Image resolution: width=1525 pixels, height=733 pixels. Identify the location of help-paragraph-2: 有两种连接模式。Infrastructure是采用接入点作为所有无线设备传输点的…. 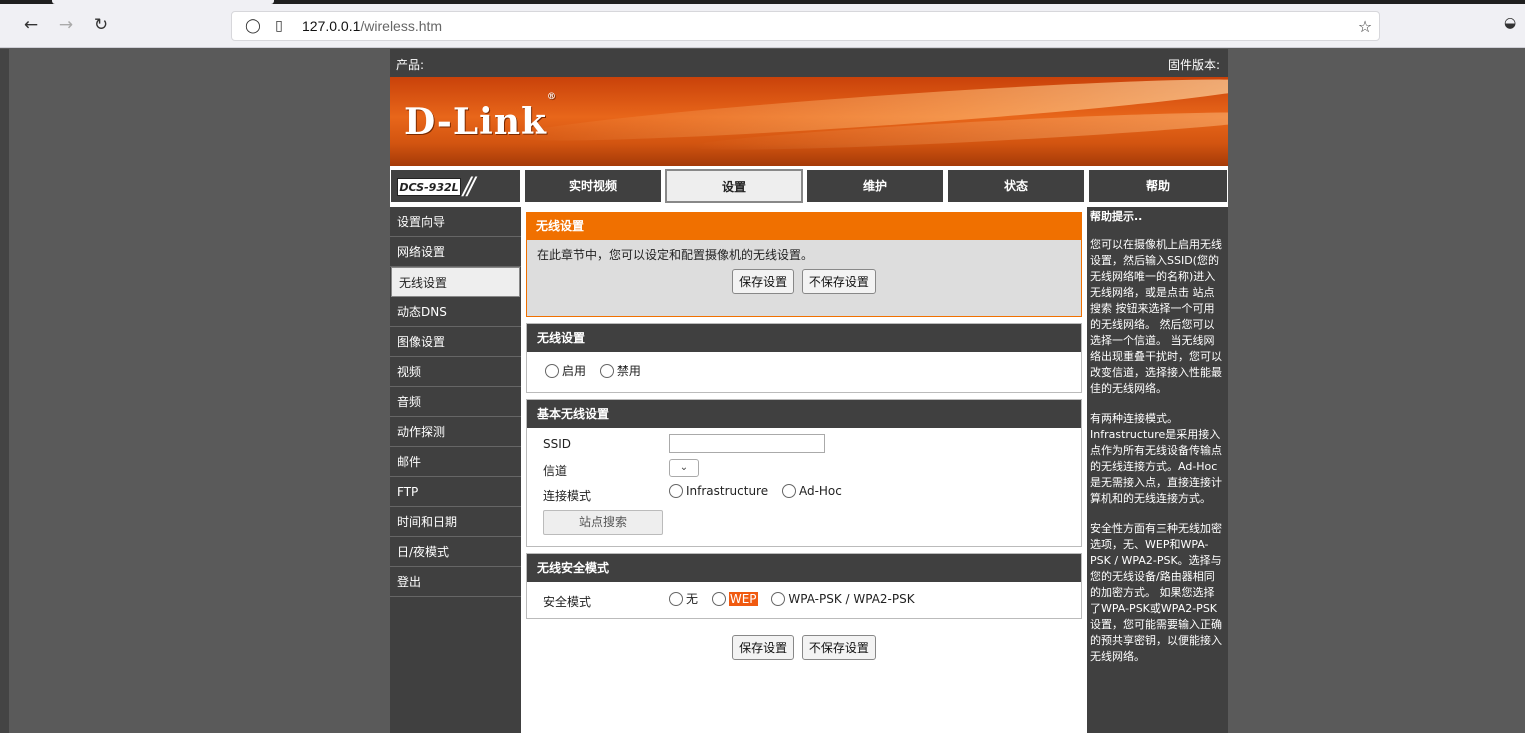
(1156, 458).